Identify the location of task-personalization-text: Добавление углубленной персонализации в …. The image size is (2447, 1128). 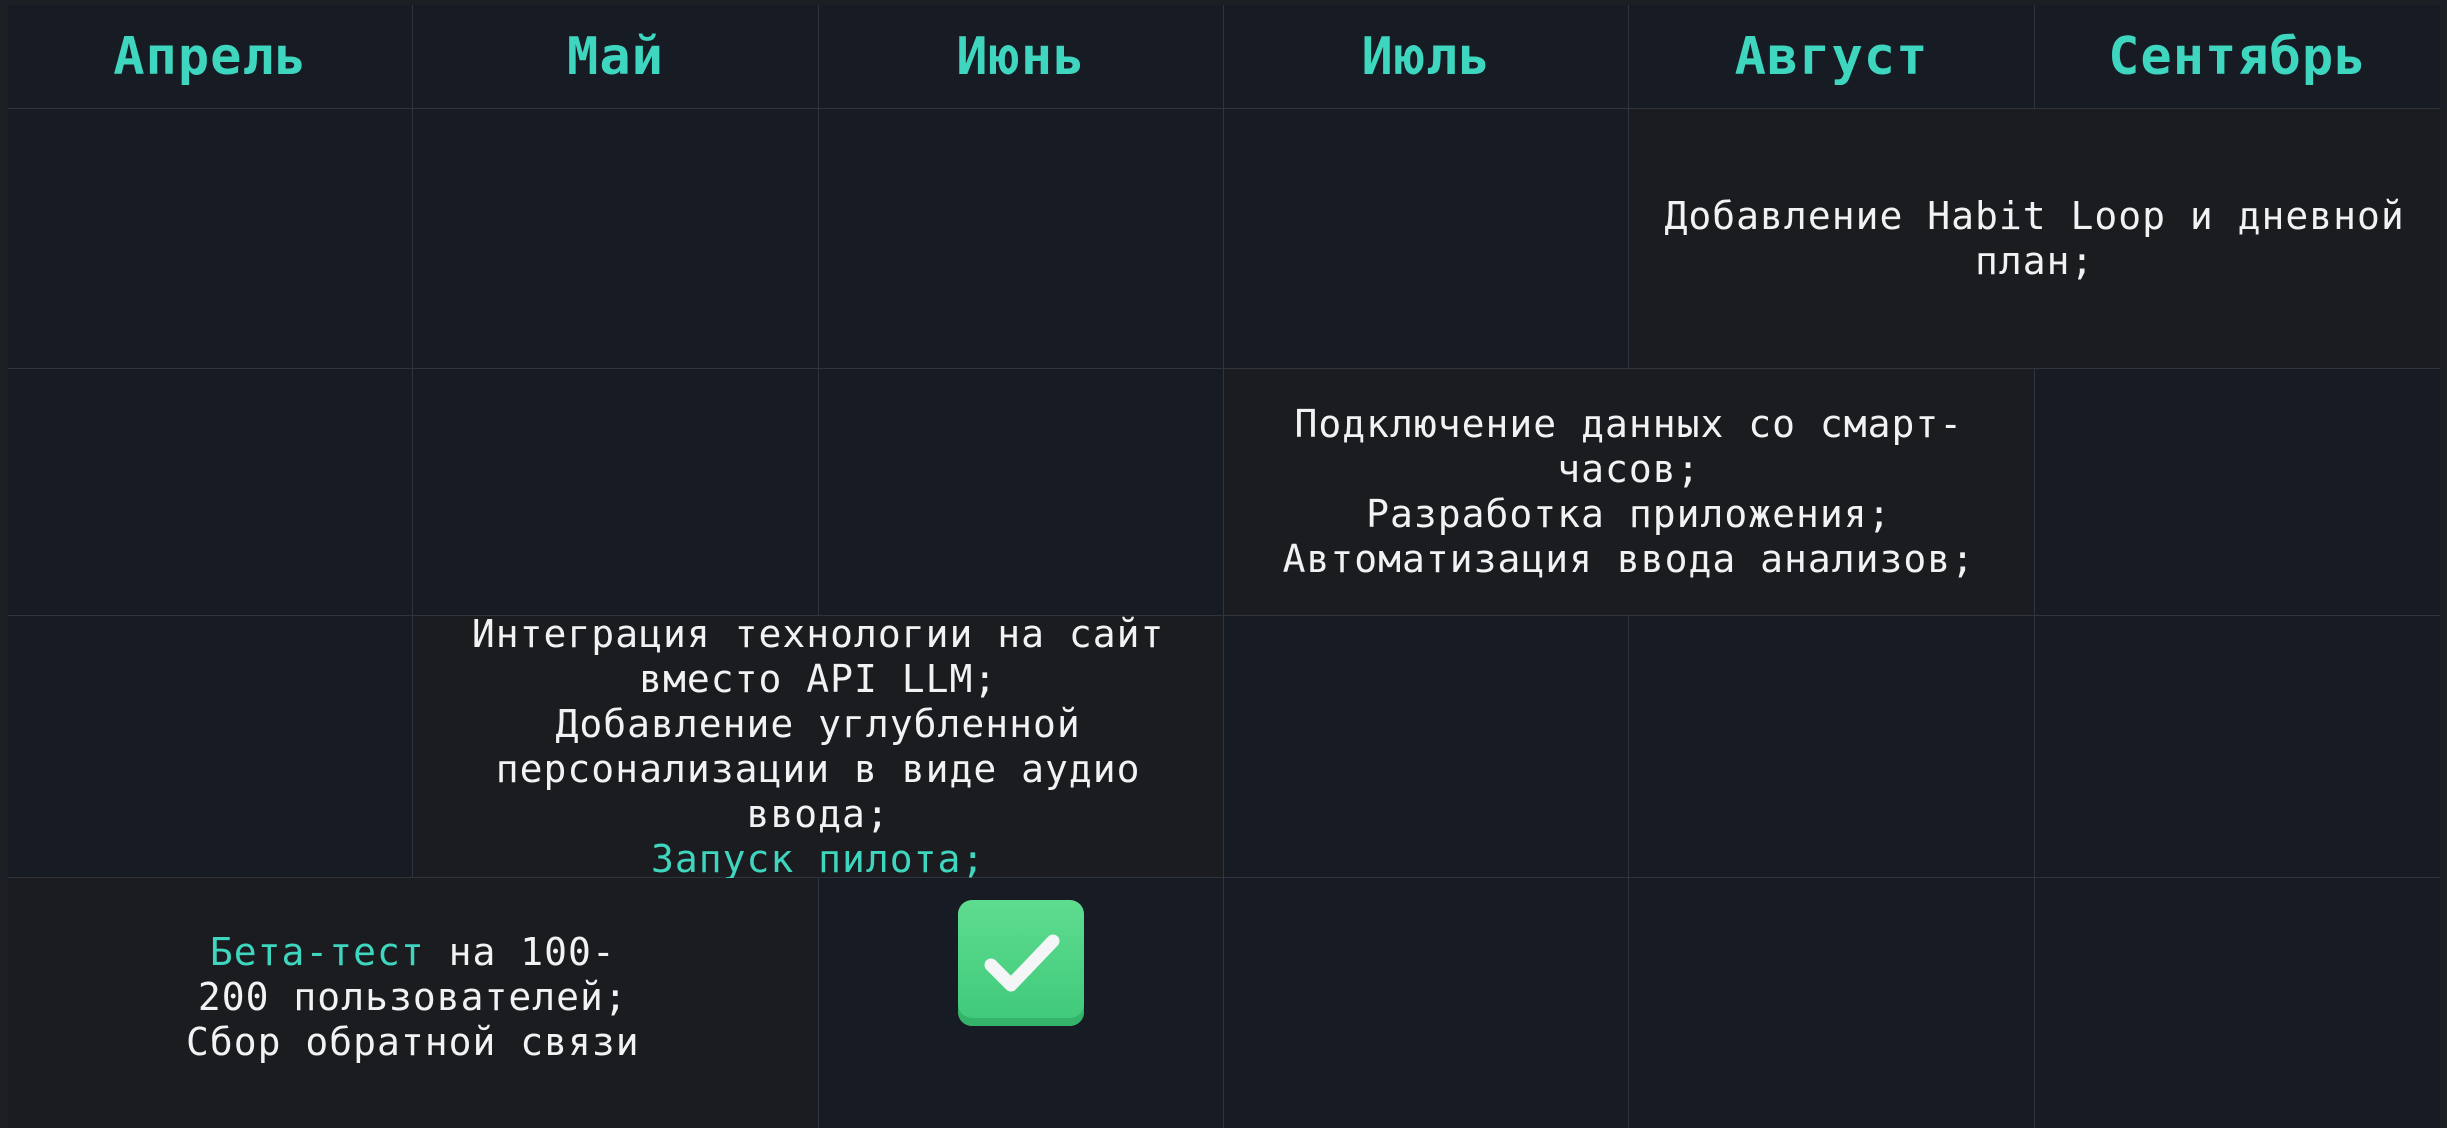
(818, 768).